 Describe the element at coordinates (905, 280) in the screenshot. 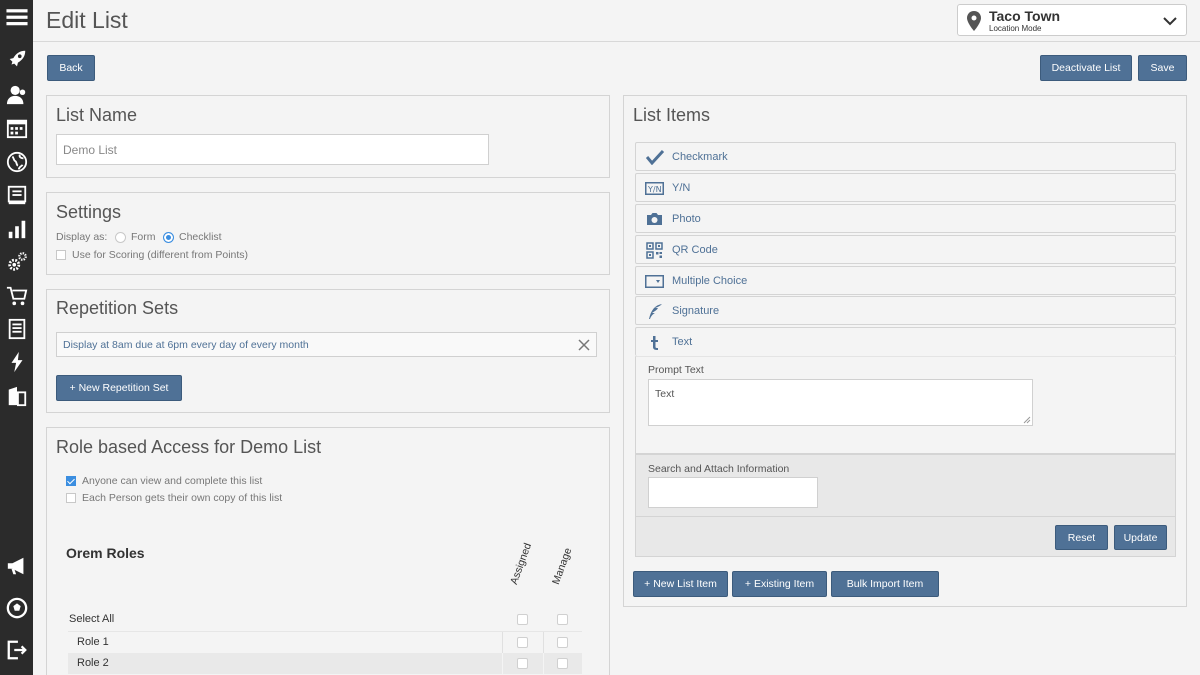

I see `list-item-multiple-choice: Multiple Choice` at that location.